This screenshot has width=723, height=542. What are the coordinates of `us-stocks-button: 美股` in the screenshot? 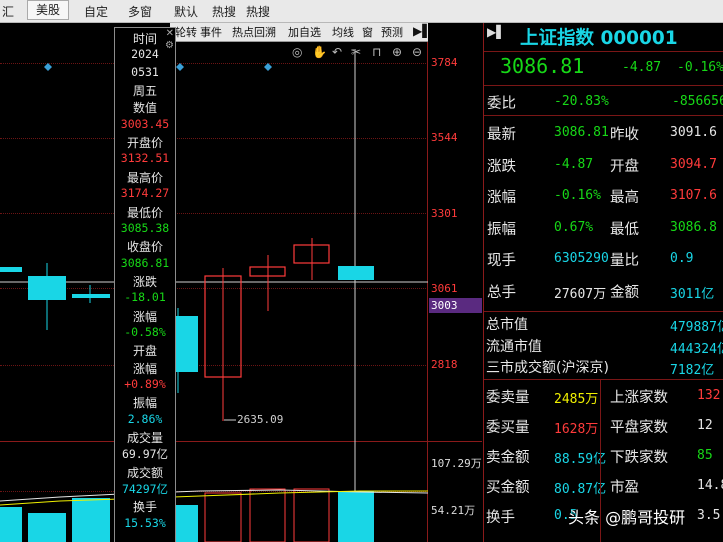 It's located at (48, 10).